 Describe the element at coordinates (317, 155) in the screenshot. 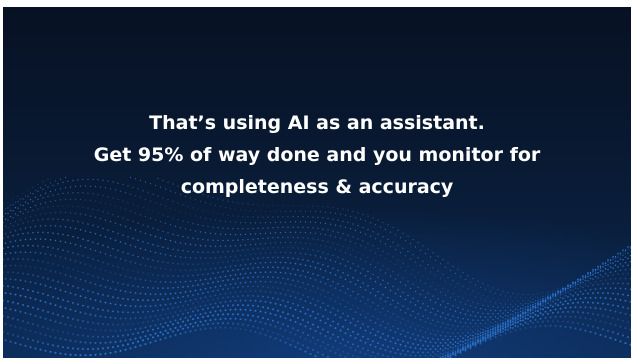

I see `message-line-2: Get 95% of way done and you monitor for` at that location.